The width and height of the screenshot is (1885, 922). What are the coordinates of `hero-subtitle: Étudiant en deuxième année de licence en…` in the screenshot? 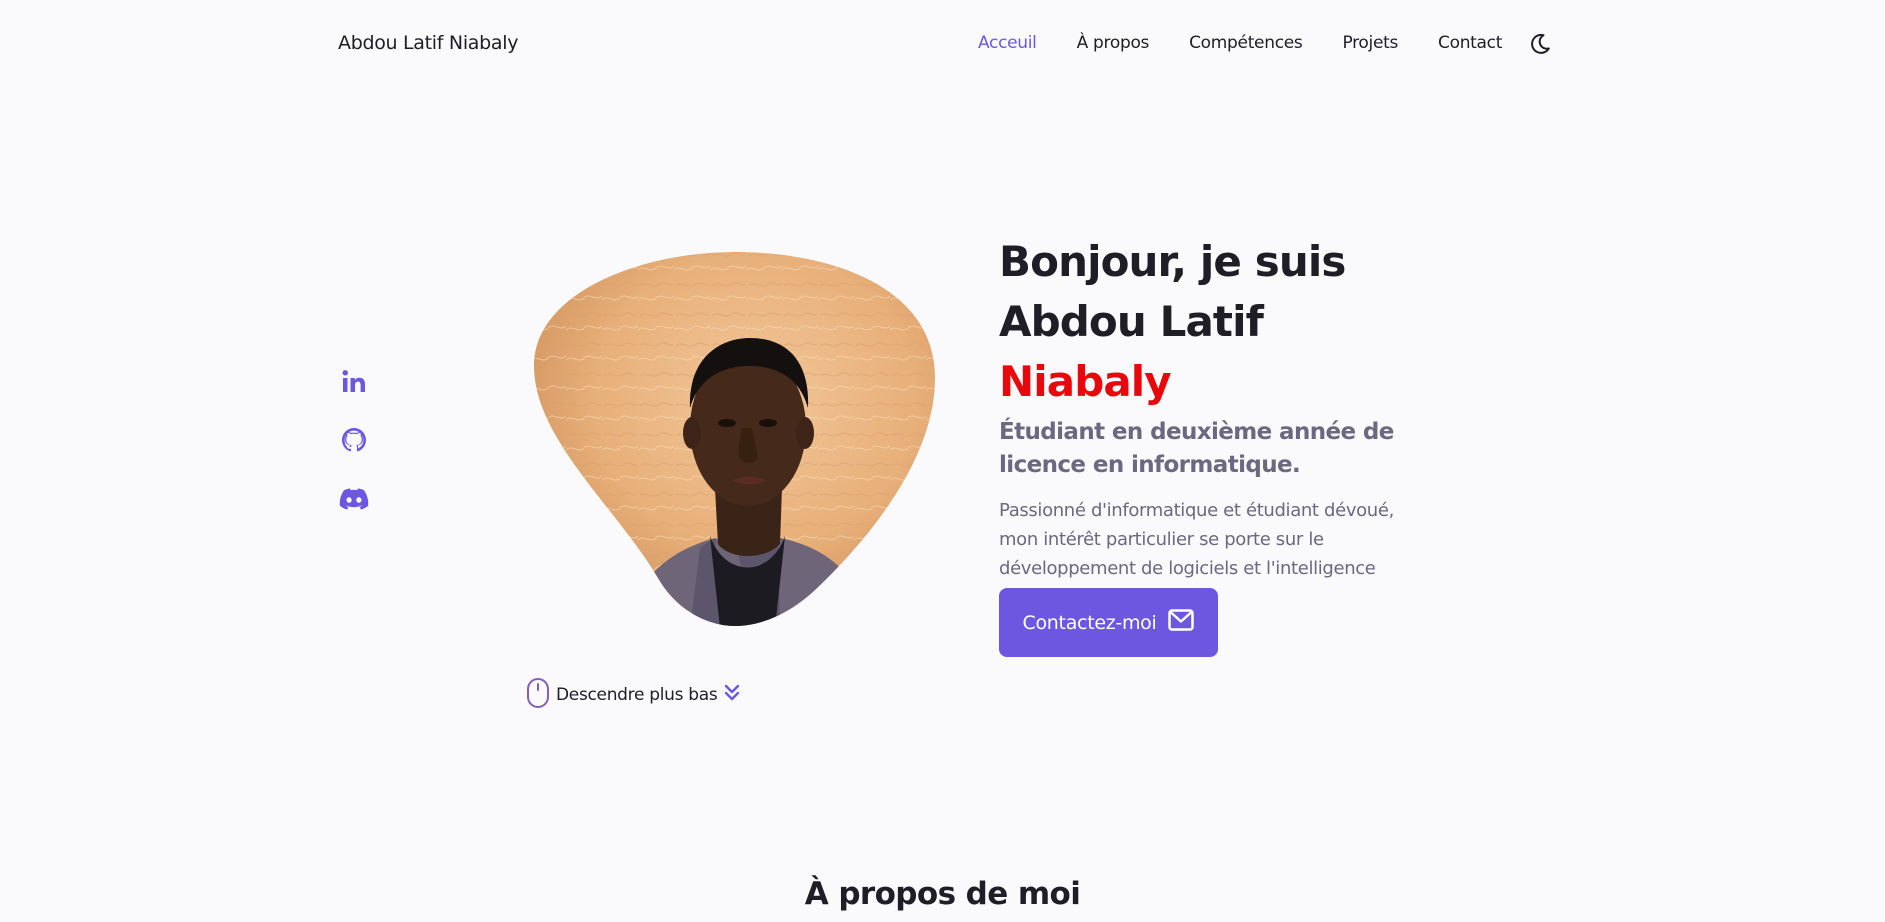 It's located at (1196, 448).